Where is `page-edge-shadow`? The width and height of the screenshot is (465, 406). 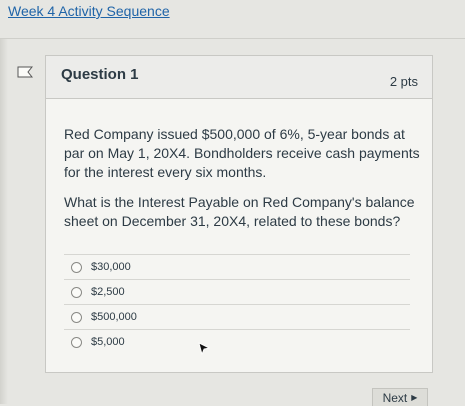 page-edge-shadow is located at coordinates (4, 221).